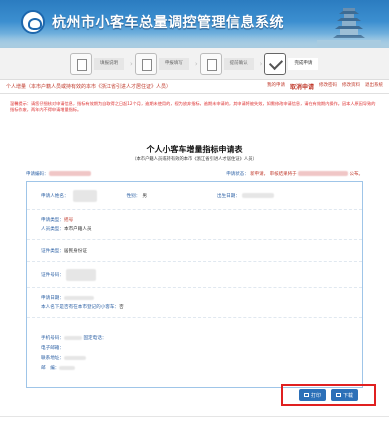  I want to click on form-row-date: 申请日期： 本人名下是否有在本市登记的小客车：否, so click(194, 303).